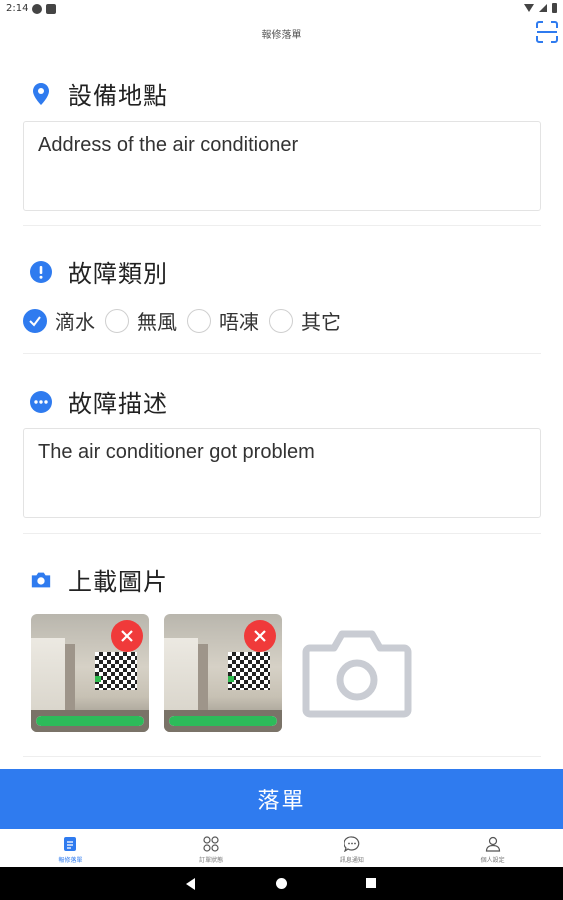 This screenshot has height=900, width=563. I want to click on upload-title: 上載圖片, so click(118, 582).